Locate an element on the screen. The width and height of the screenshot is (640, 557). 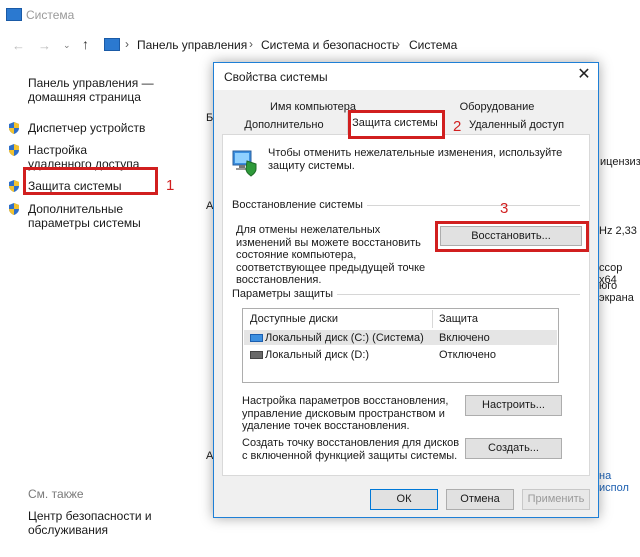
close-icon: ✕ is located at coordinates (584, 75).